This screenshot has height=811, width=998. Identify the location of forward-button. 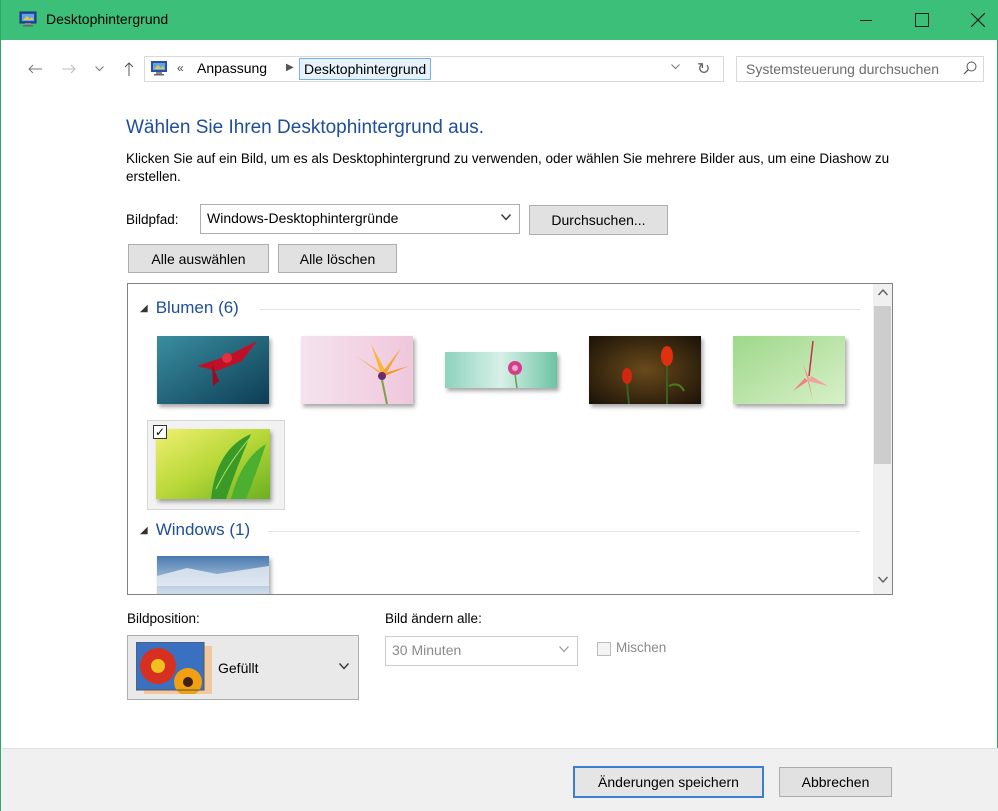
(69, 69).